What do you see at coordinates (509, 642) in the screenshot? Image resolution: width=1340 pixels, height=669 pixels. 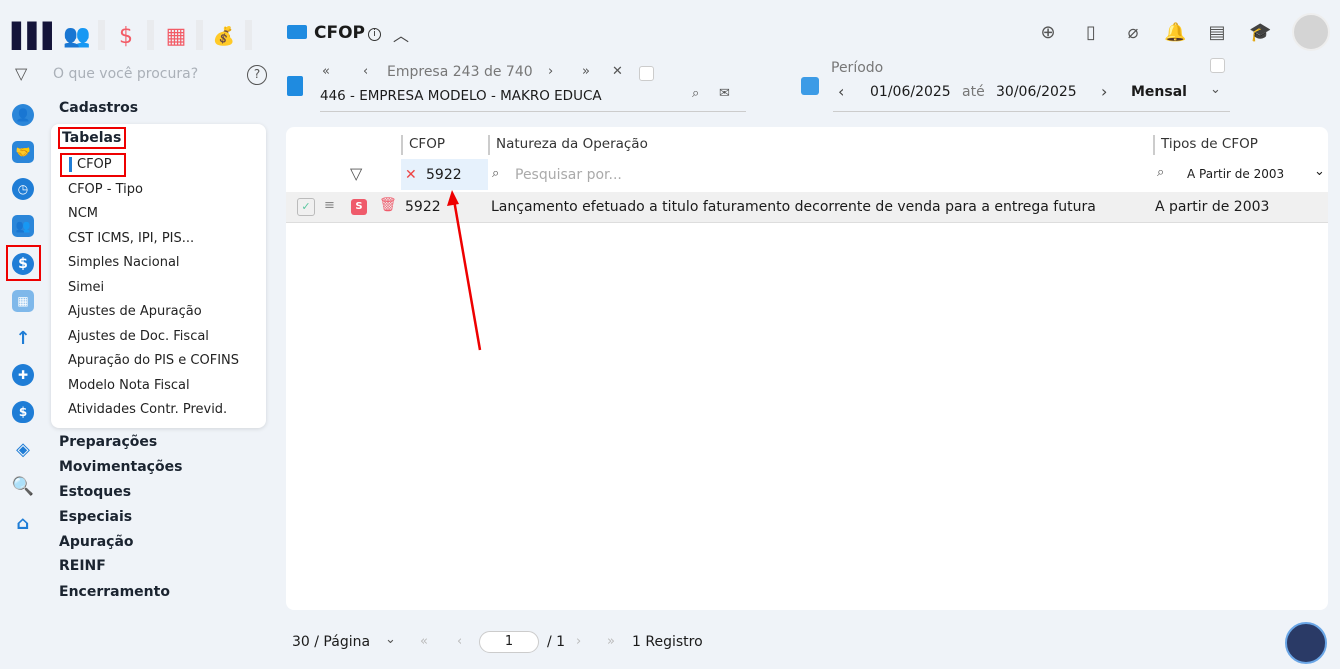 I see `page-input: 1` at bounding box center [509, 642].